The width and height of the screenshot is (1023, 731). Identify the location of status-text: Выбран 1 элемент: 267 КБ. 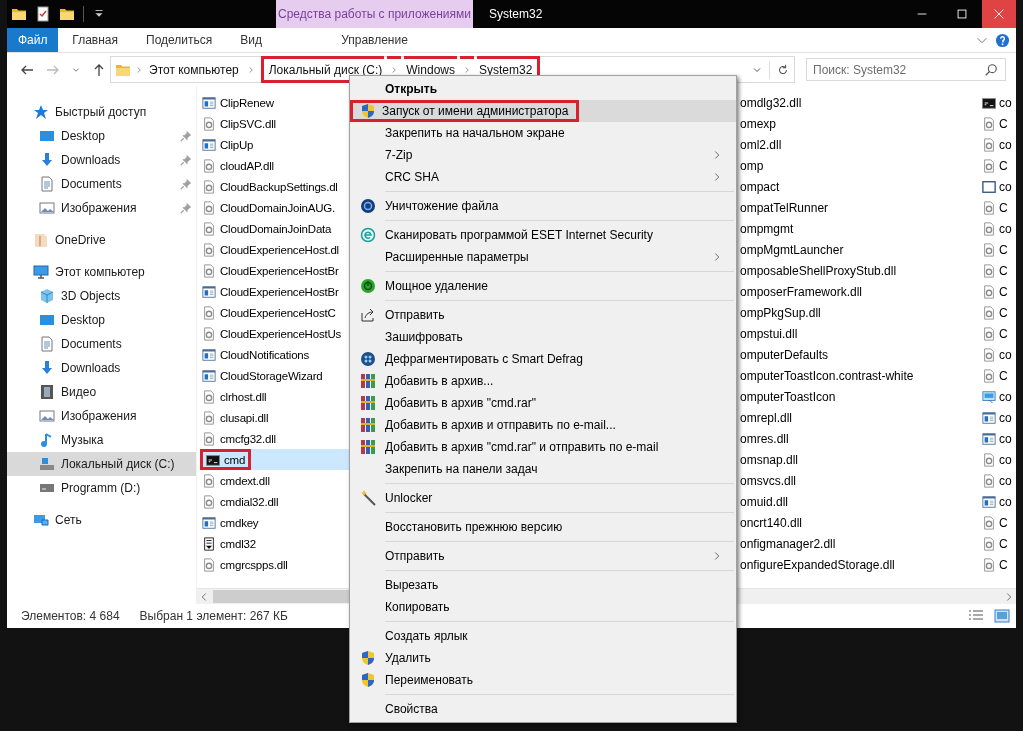
(213, 616).